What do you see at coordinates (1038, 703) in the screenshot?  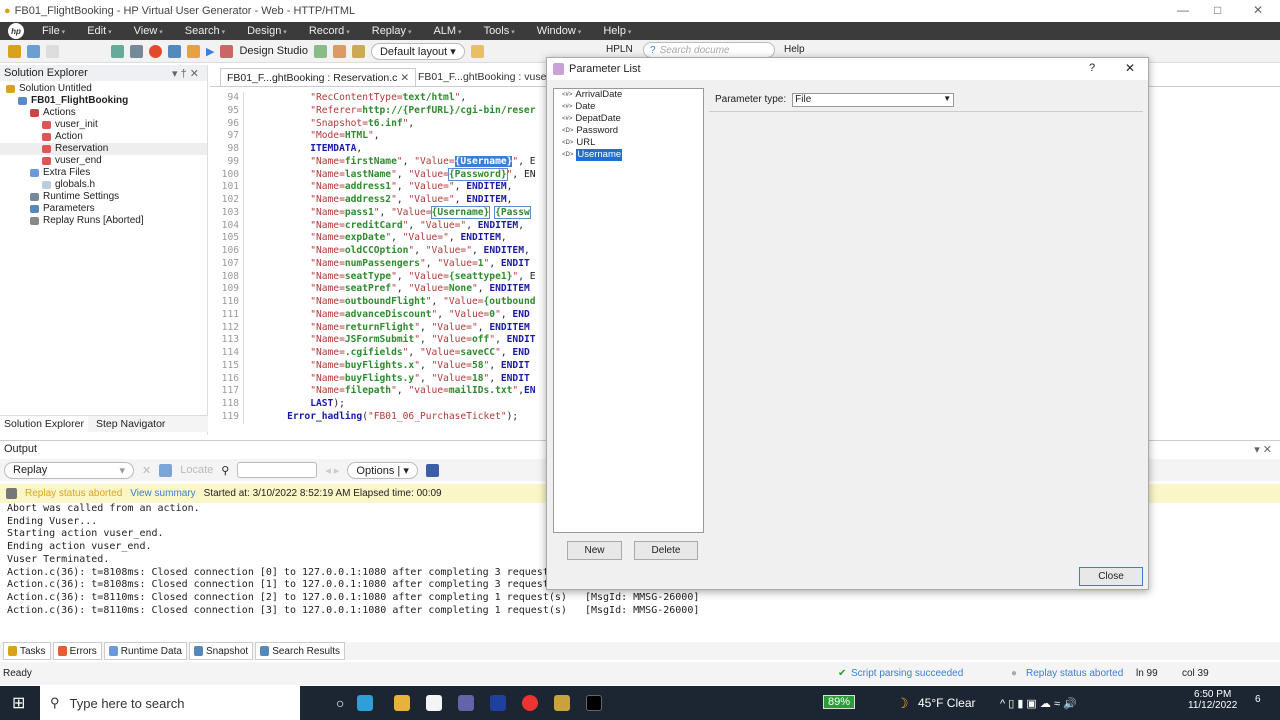 I see `tray-icons: ^ ▯ ▮ ▣ ☁ ≈ 🔊` at bounding box center [1038, 703].